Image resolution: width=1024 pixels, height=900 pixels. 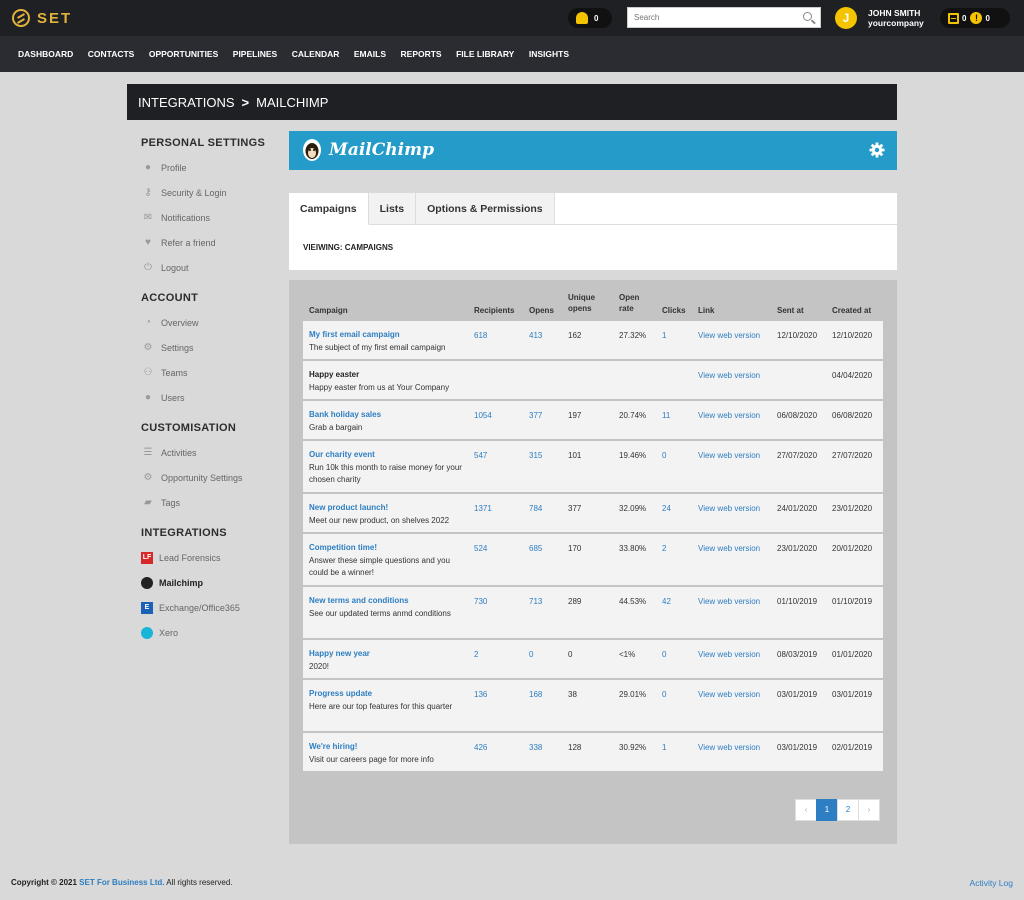 What do you see at coordinates (476, 654) in the screenshot?
I see `recipients-link: 2` at bounding box center [476, 654].